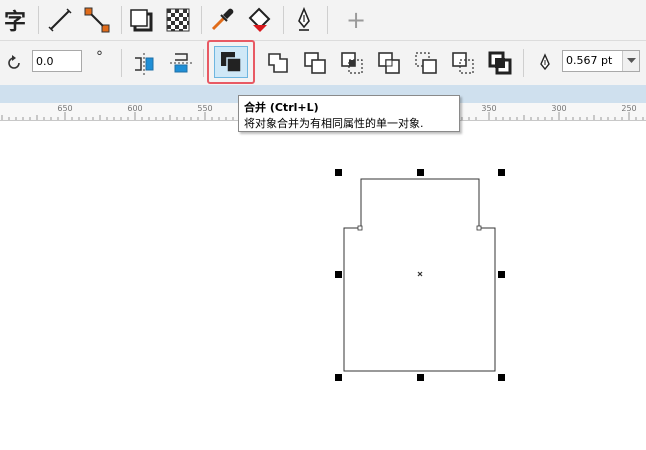 The height and width of the screenshot is (450, 646). Describe the element at coordinates (323, 20) in the screenshot. I see `standard-toolbar: 字 +` at that location.